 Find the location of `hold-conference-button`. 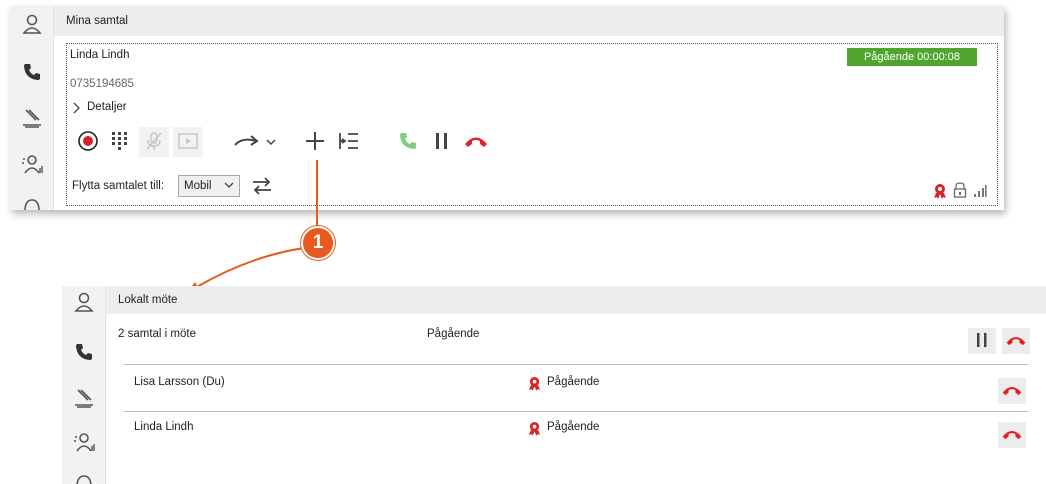

hold-conference-button is located at coordinates (982, 341).